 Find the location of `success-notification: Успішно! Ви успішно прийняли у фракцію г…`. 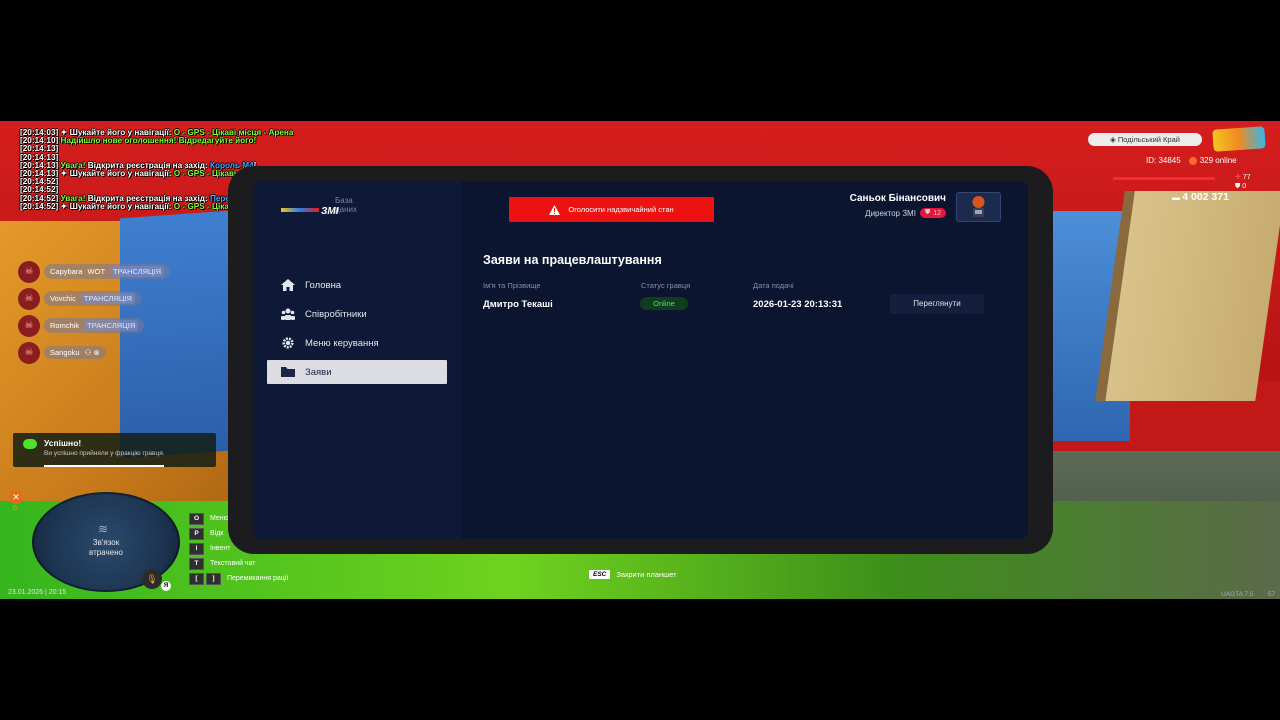

success-notification: Успішно! Ви успішно прийняли у фракцію г… is located at coordinates (114, 450).